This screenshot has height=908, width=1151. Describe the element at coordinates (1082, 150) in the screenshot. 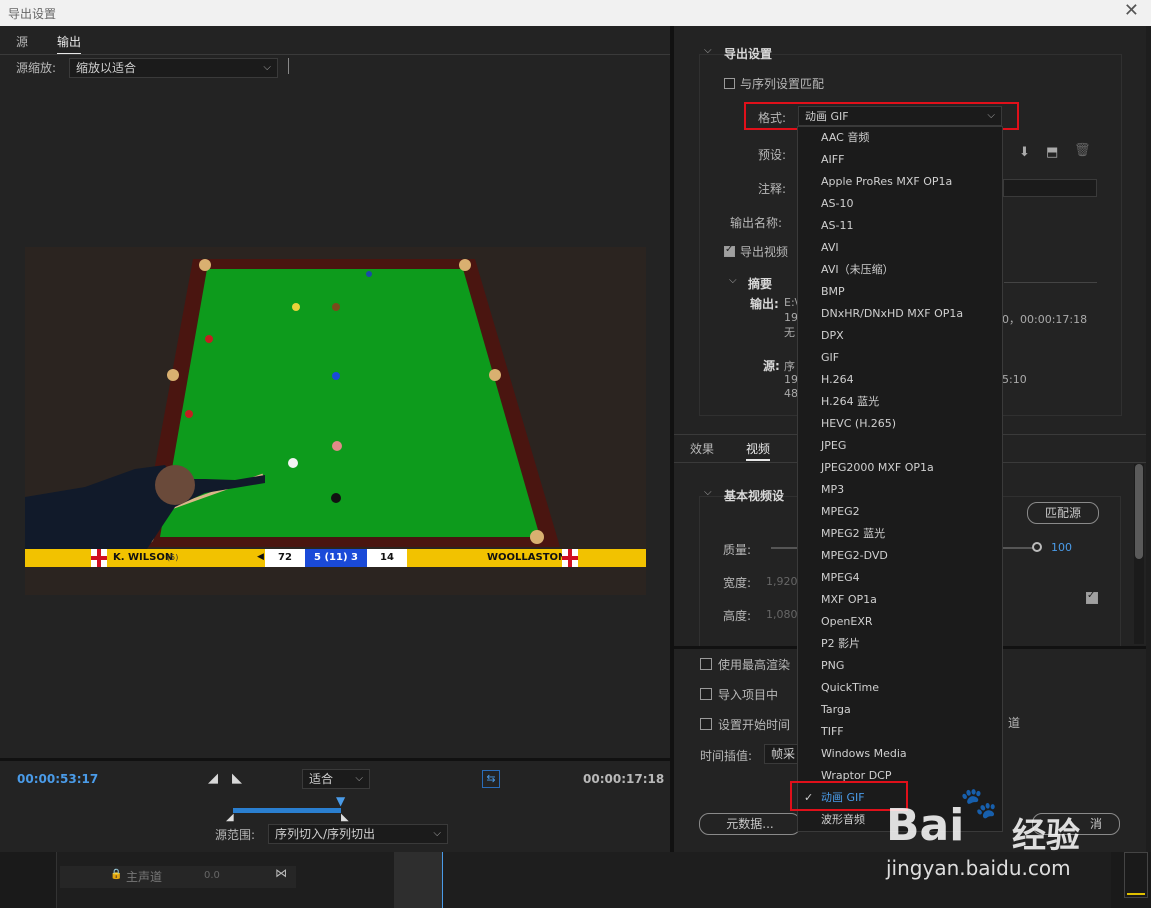

I see `delete-preset-icon: 🗑` at that location.